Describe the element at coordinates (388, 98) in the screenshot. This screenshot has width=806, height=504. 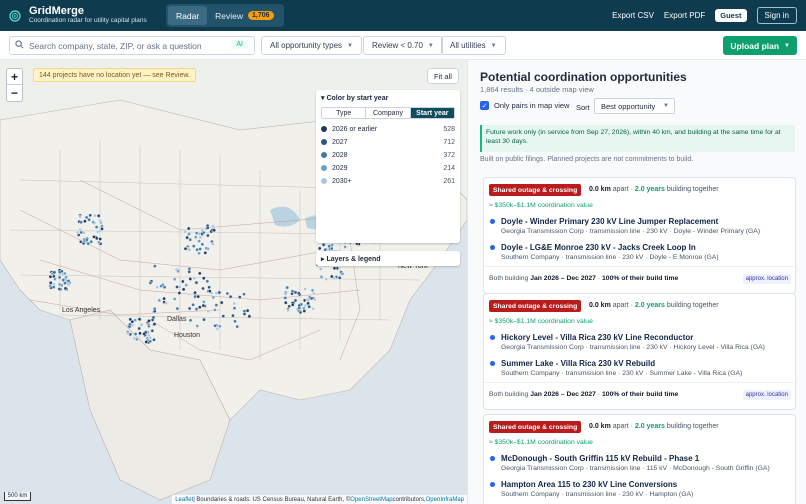
I see `legend-heading: ▾ Color by start year` at that location.